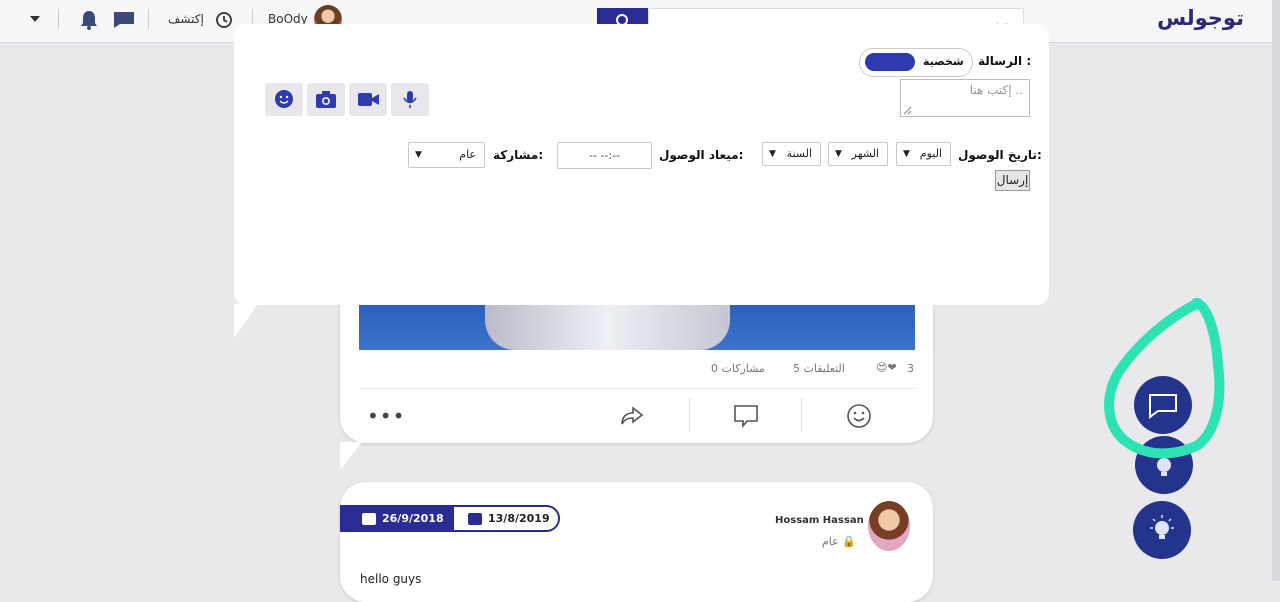 Image resolution: width=1280 pixels, height=602 pixels. I want to click on shares-count: 0 مشاركات, so click(738, 368).